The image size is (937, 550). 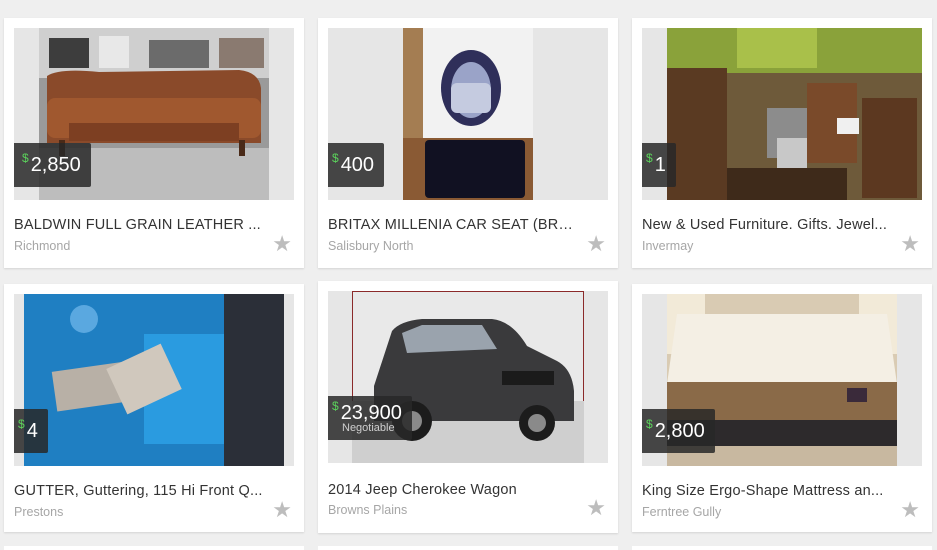 I want to click on gutter-photo, so click(x=154, y=380).